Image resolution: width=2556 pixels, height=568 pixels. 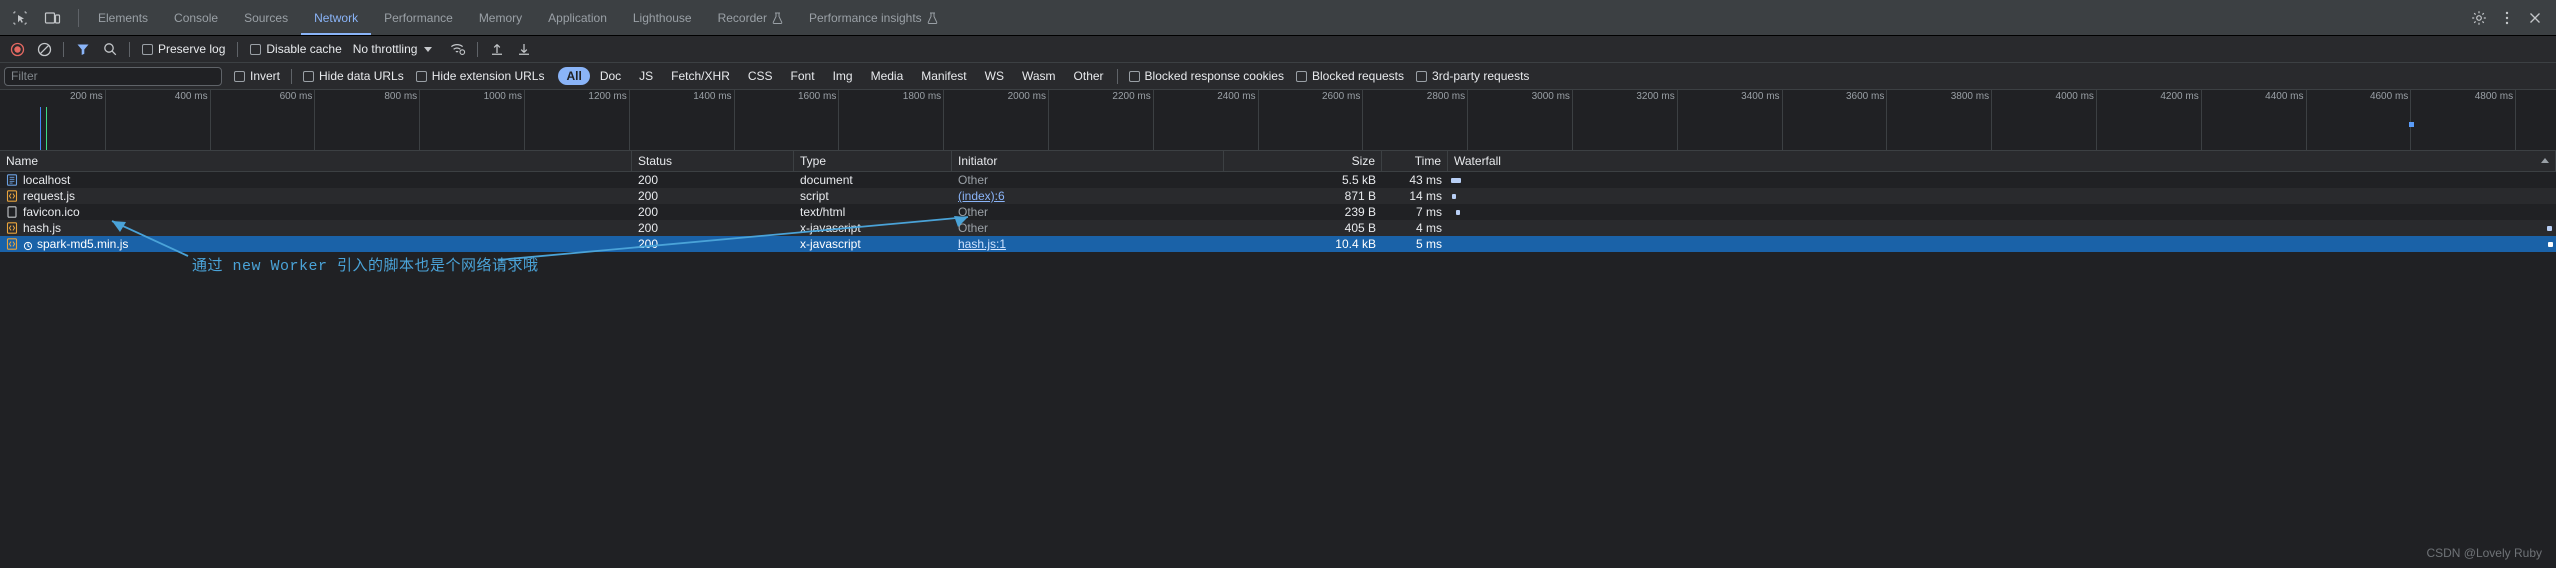 I want to click on close-icon, so click(x=2535, y=18).